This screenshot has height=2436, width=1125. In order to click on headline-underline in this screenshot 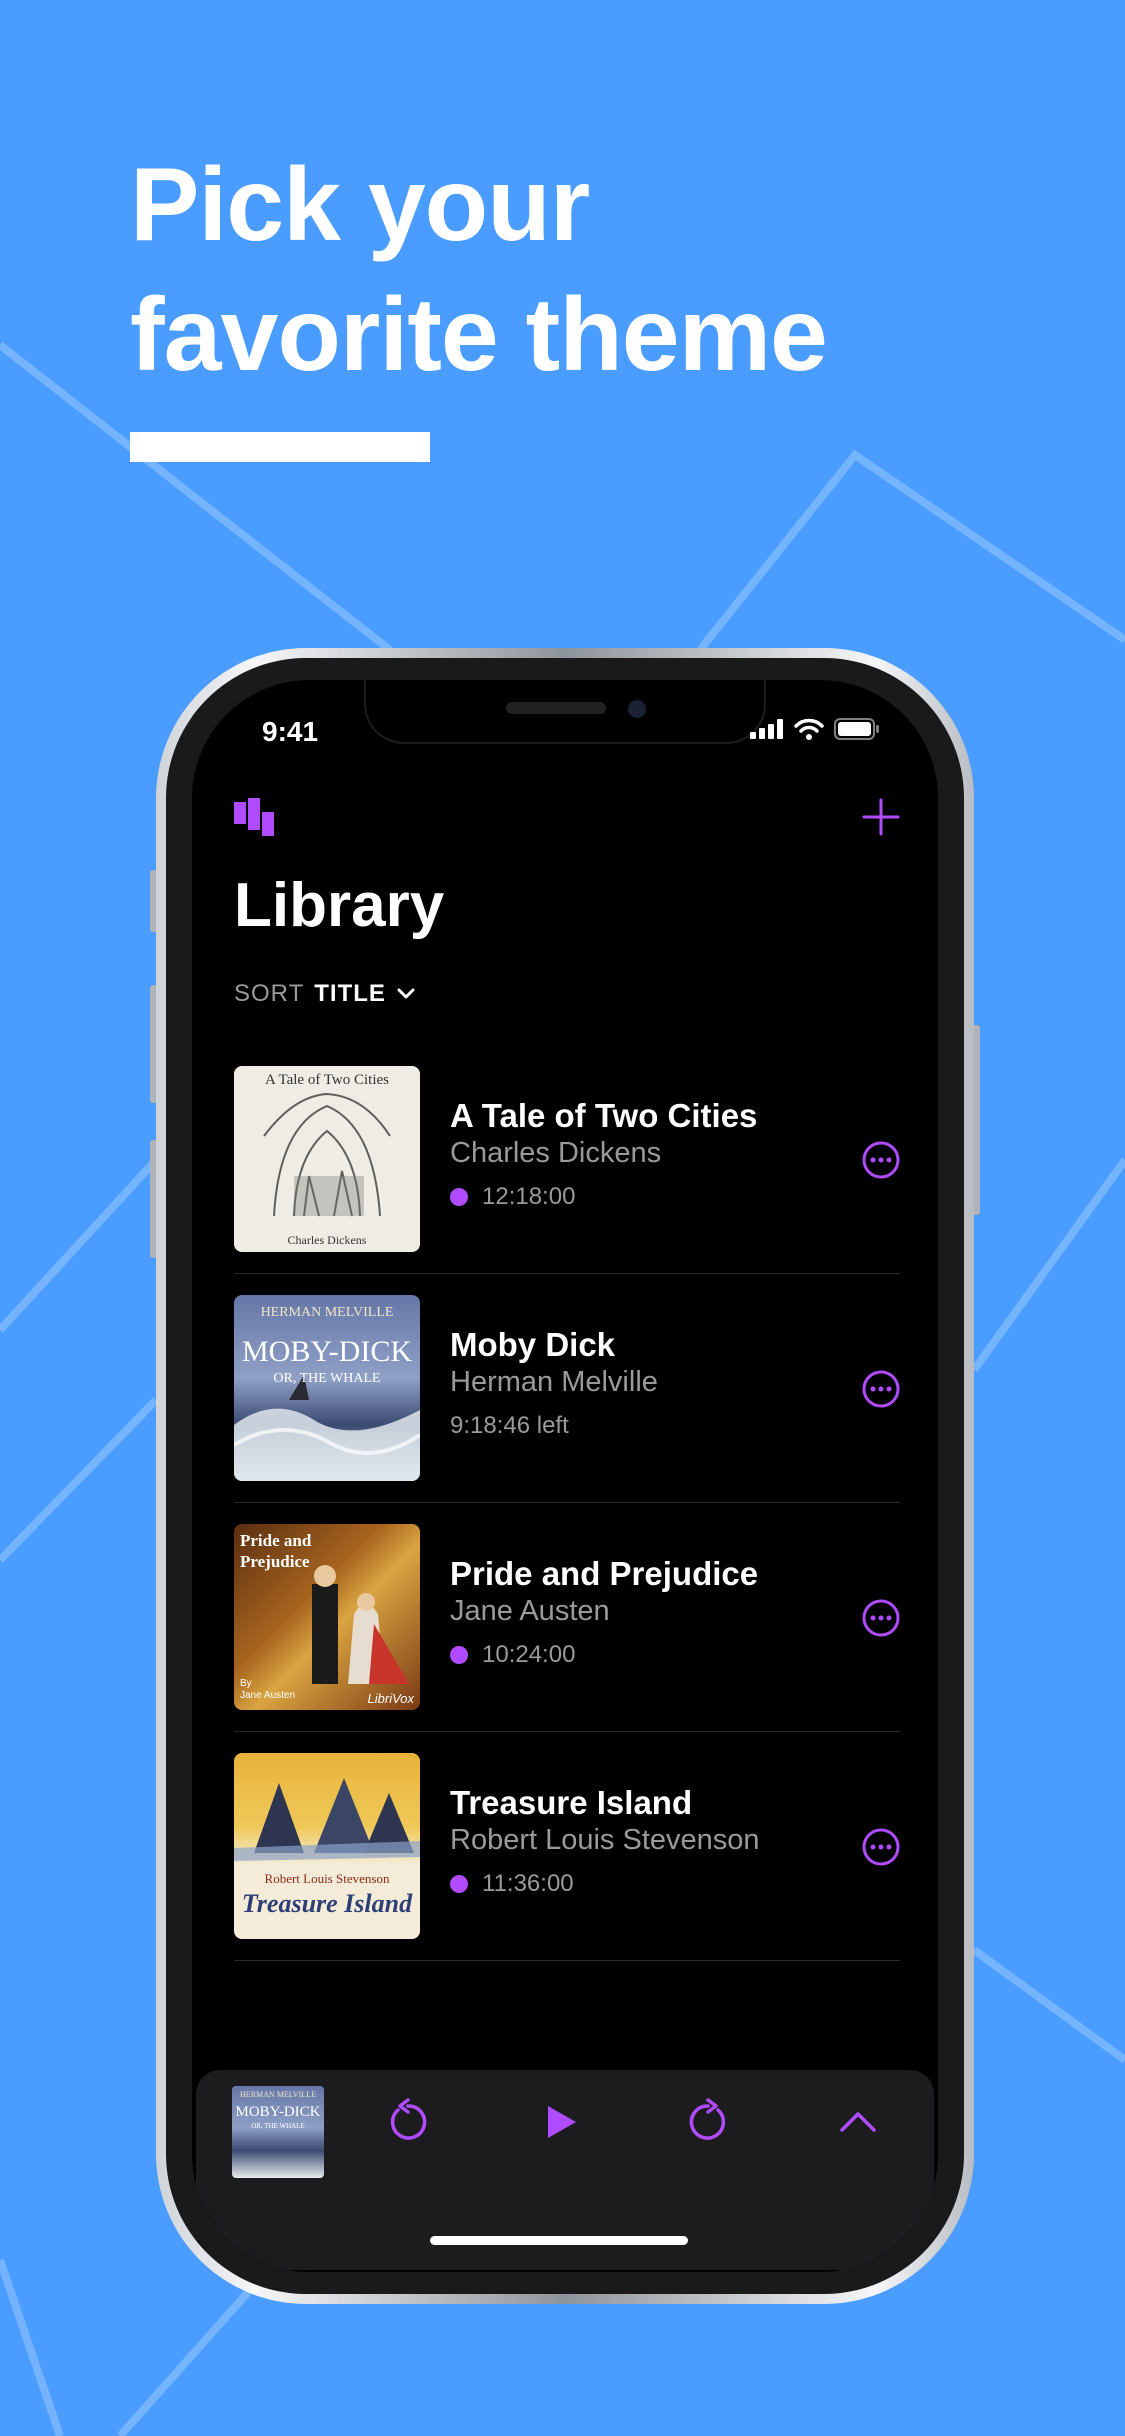, I will do `click(280, 447)`.